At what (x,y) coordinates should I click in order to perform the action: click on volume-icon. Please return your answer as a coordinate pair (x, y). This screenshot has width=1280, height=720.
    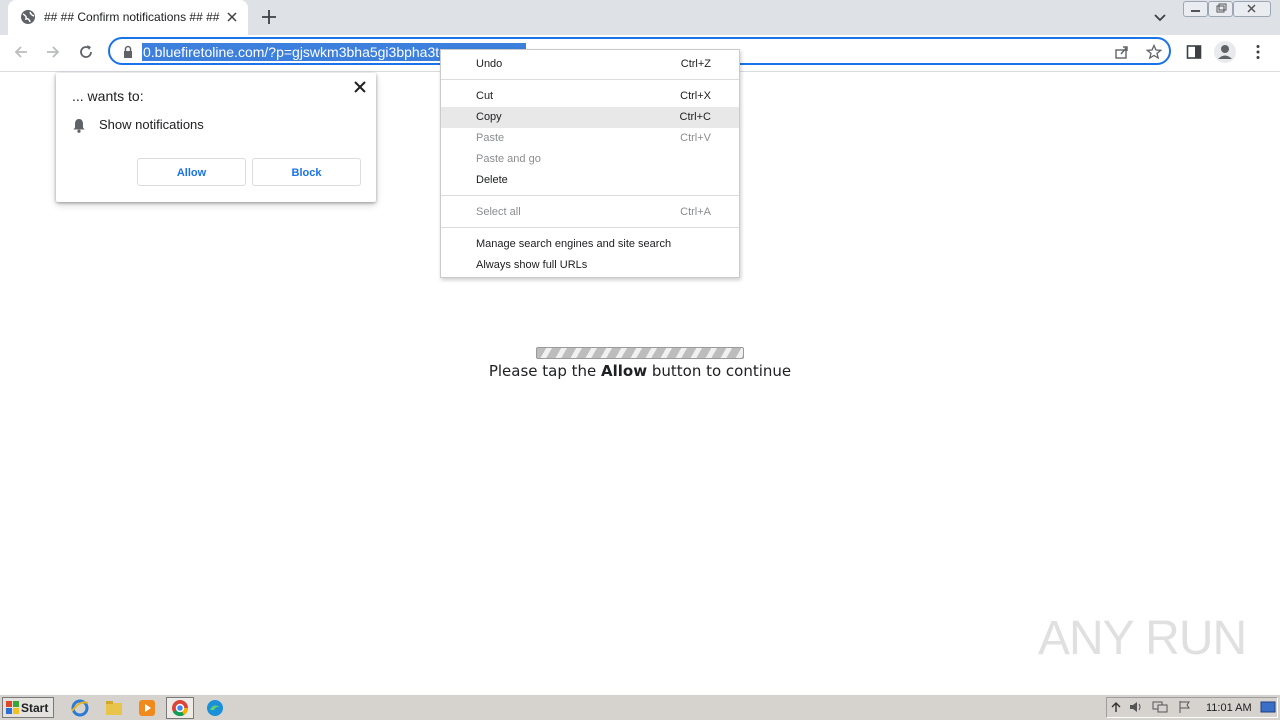
    Looking at the image, I should click on (1136, 707).